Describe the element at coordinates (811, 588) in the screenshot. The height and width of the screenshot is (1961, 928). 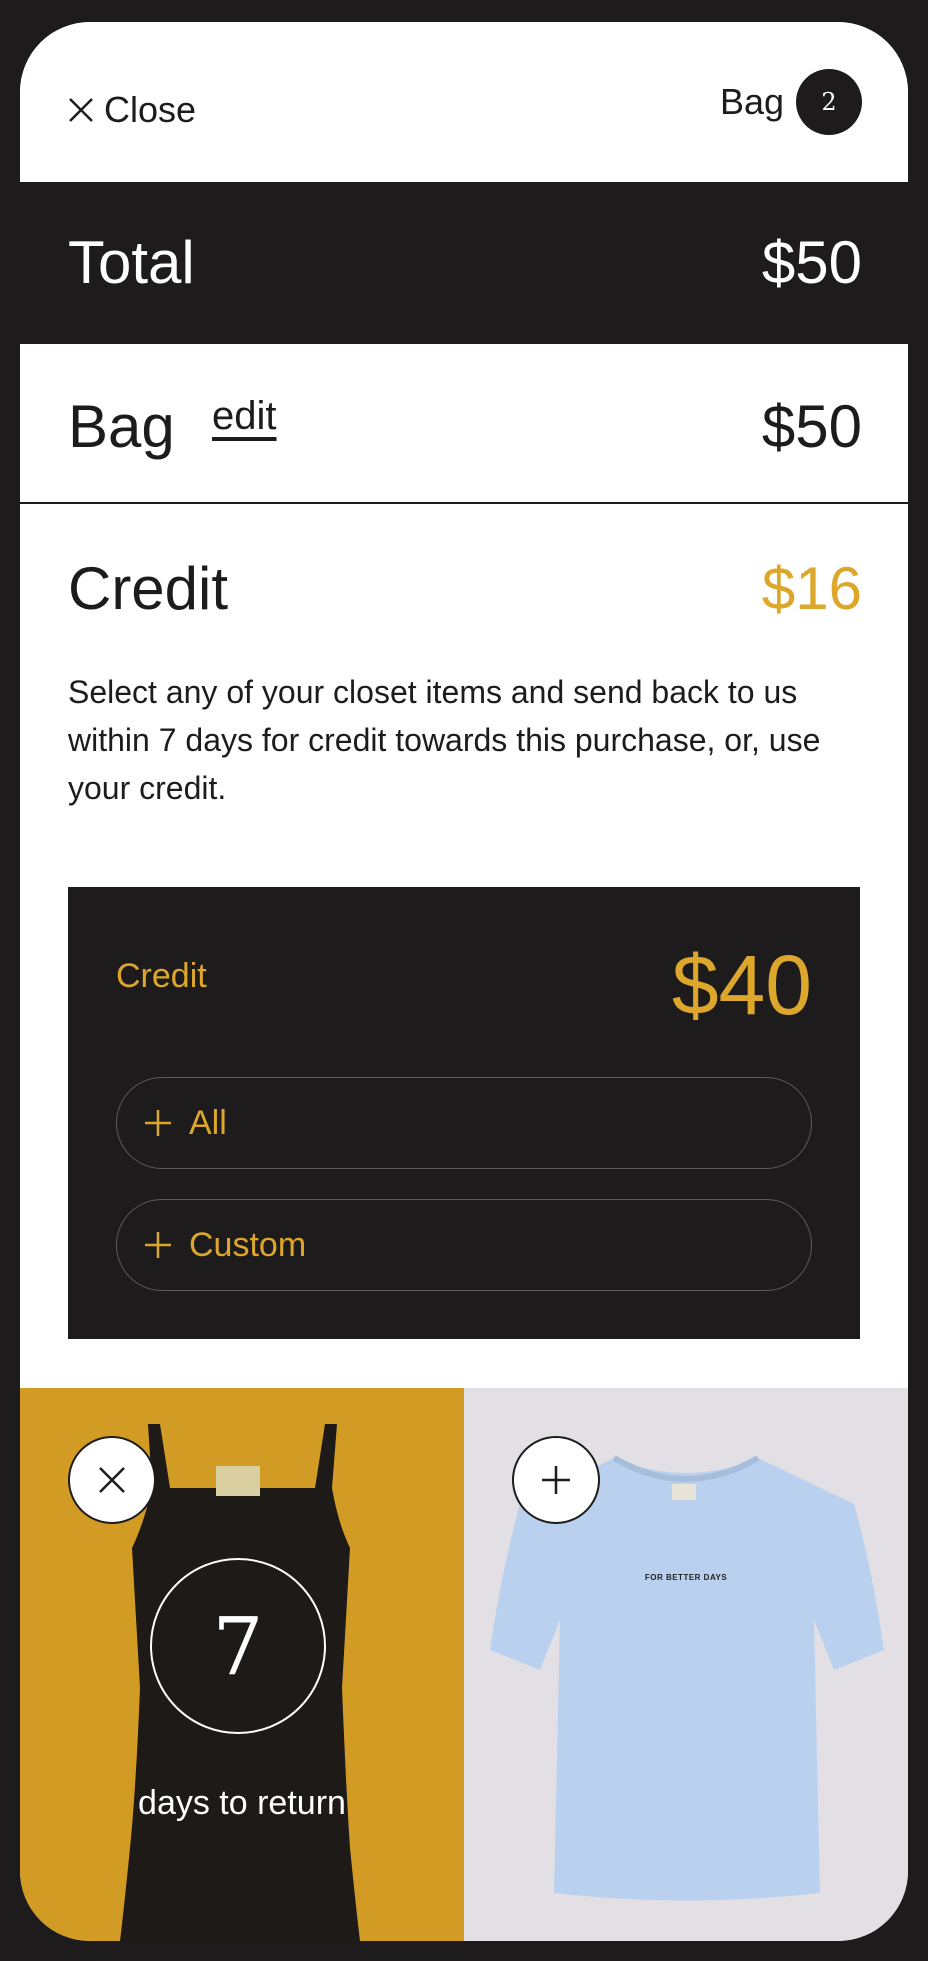
I see `credit-amount: $16` at that location.